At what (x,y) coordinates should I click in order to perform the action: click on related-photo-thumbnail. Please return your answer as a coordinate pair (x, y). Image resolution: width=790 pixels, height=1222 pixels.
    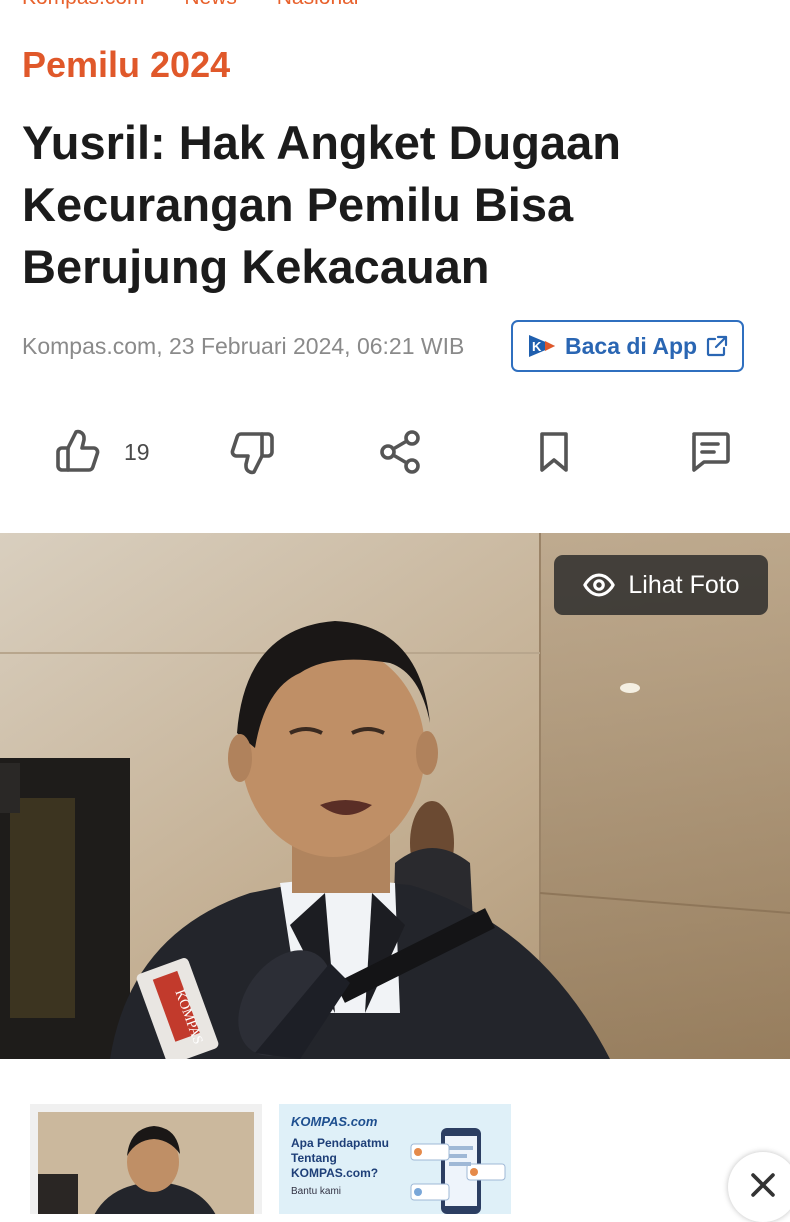
    Looking at the image, I should click on (146, 1159).